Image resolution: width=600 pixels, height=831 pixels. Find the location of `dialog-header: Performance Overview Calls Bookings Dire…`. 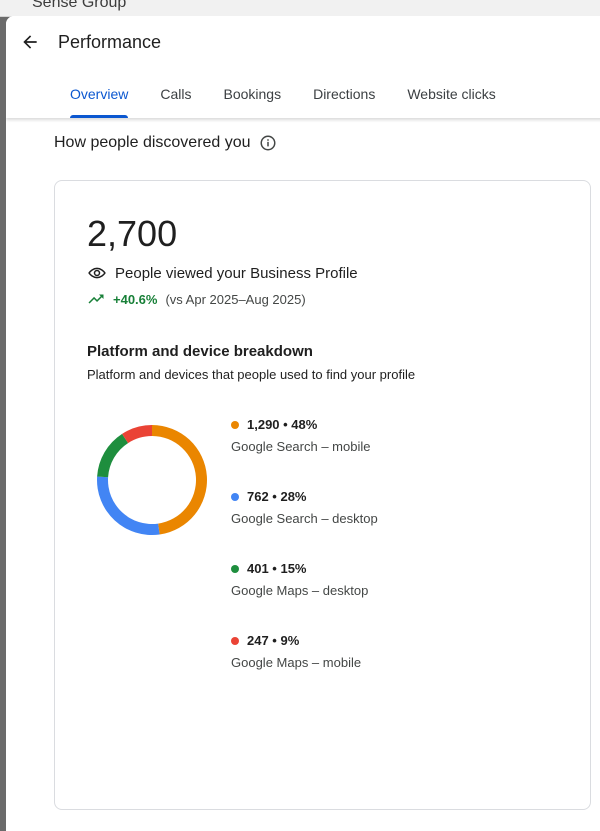

dialog-header: Performance Overview Calls Bookings Dire… is located at coordinates (303, 67).